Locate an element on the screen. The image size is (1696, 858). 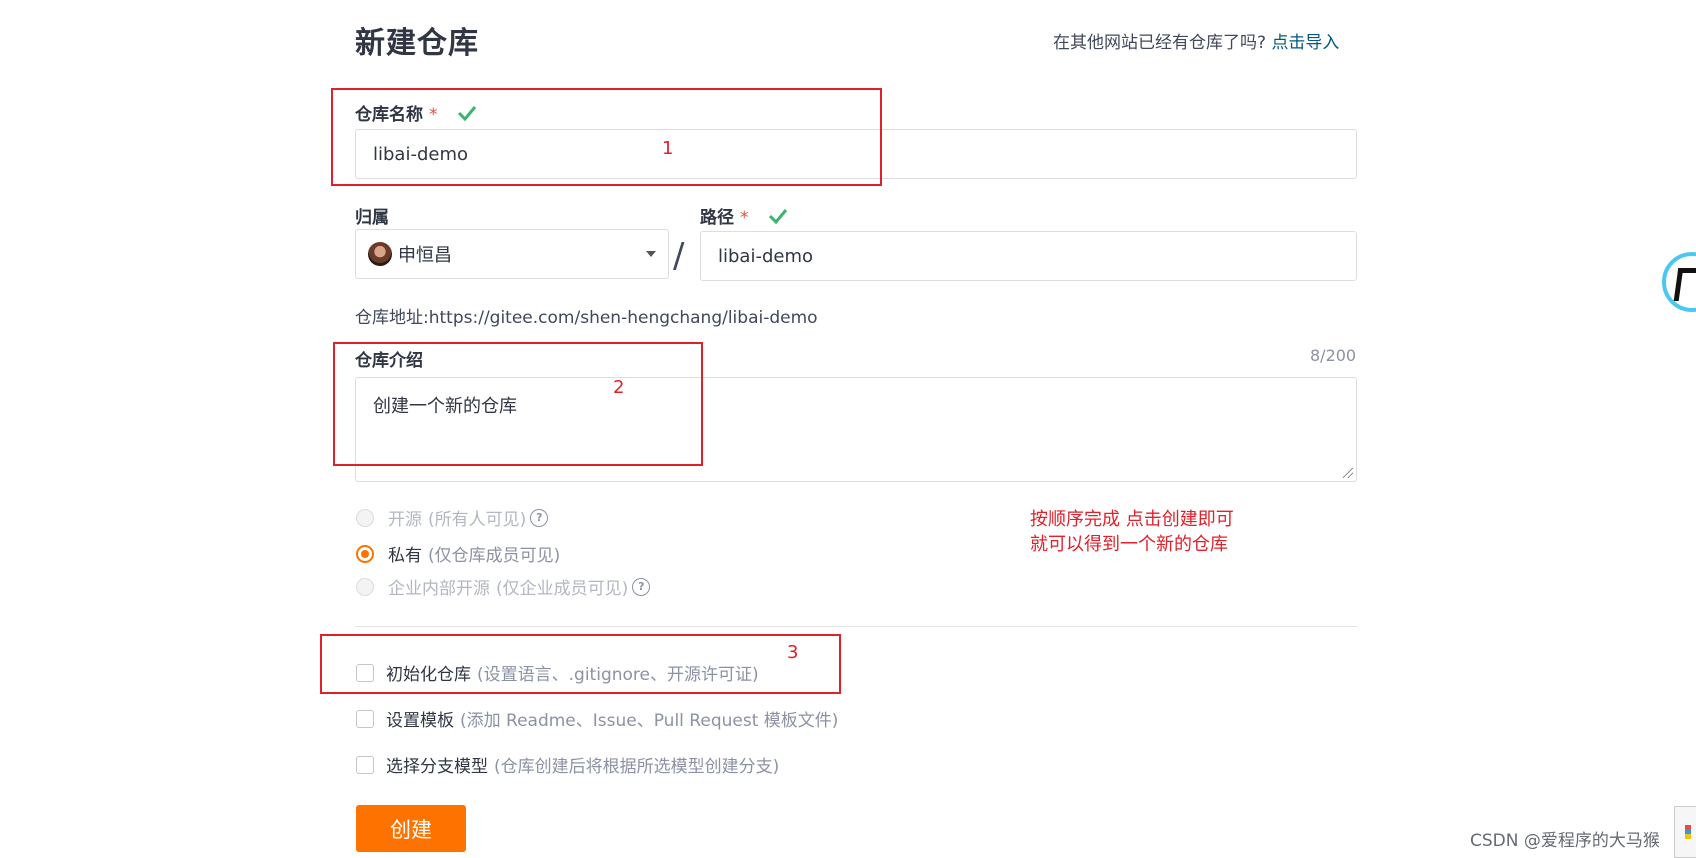
annotation-number-2: 2 is located at coordinates (619, 387).